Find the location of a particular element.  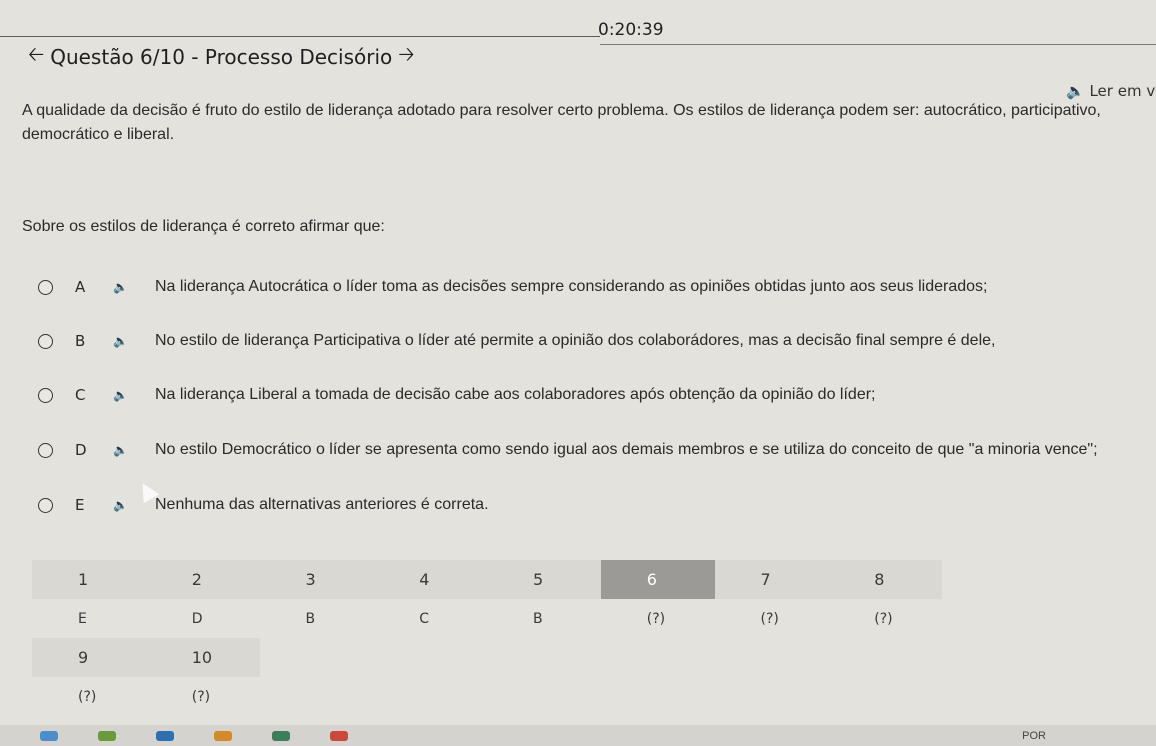

page-title: Questão 6/10 - Processo Decisório is located at coordinates (221, 57).